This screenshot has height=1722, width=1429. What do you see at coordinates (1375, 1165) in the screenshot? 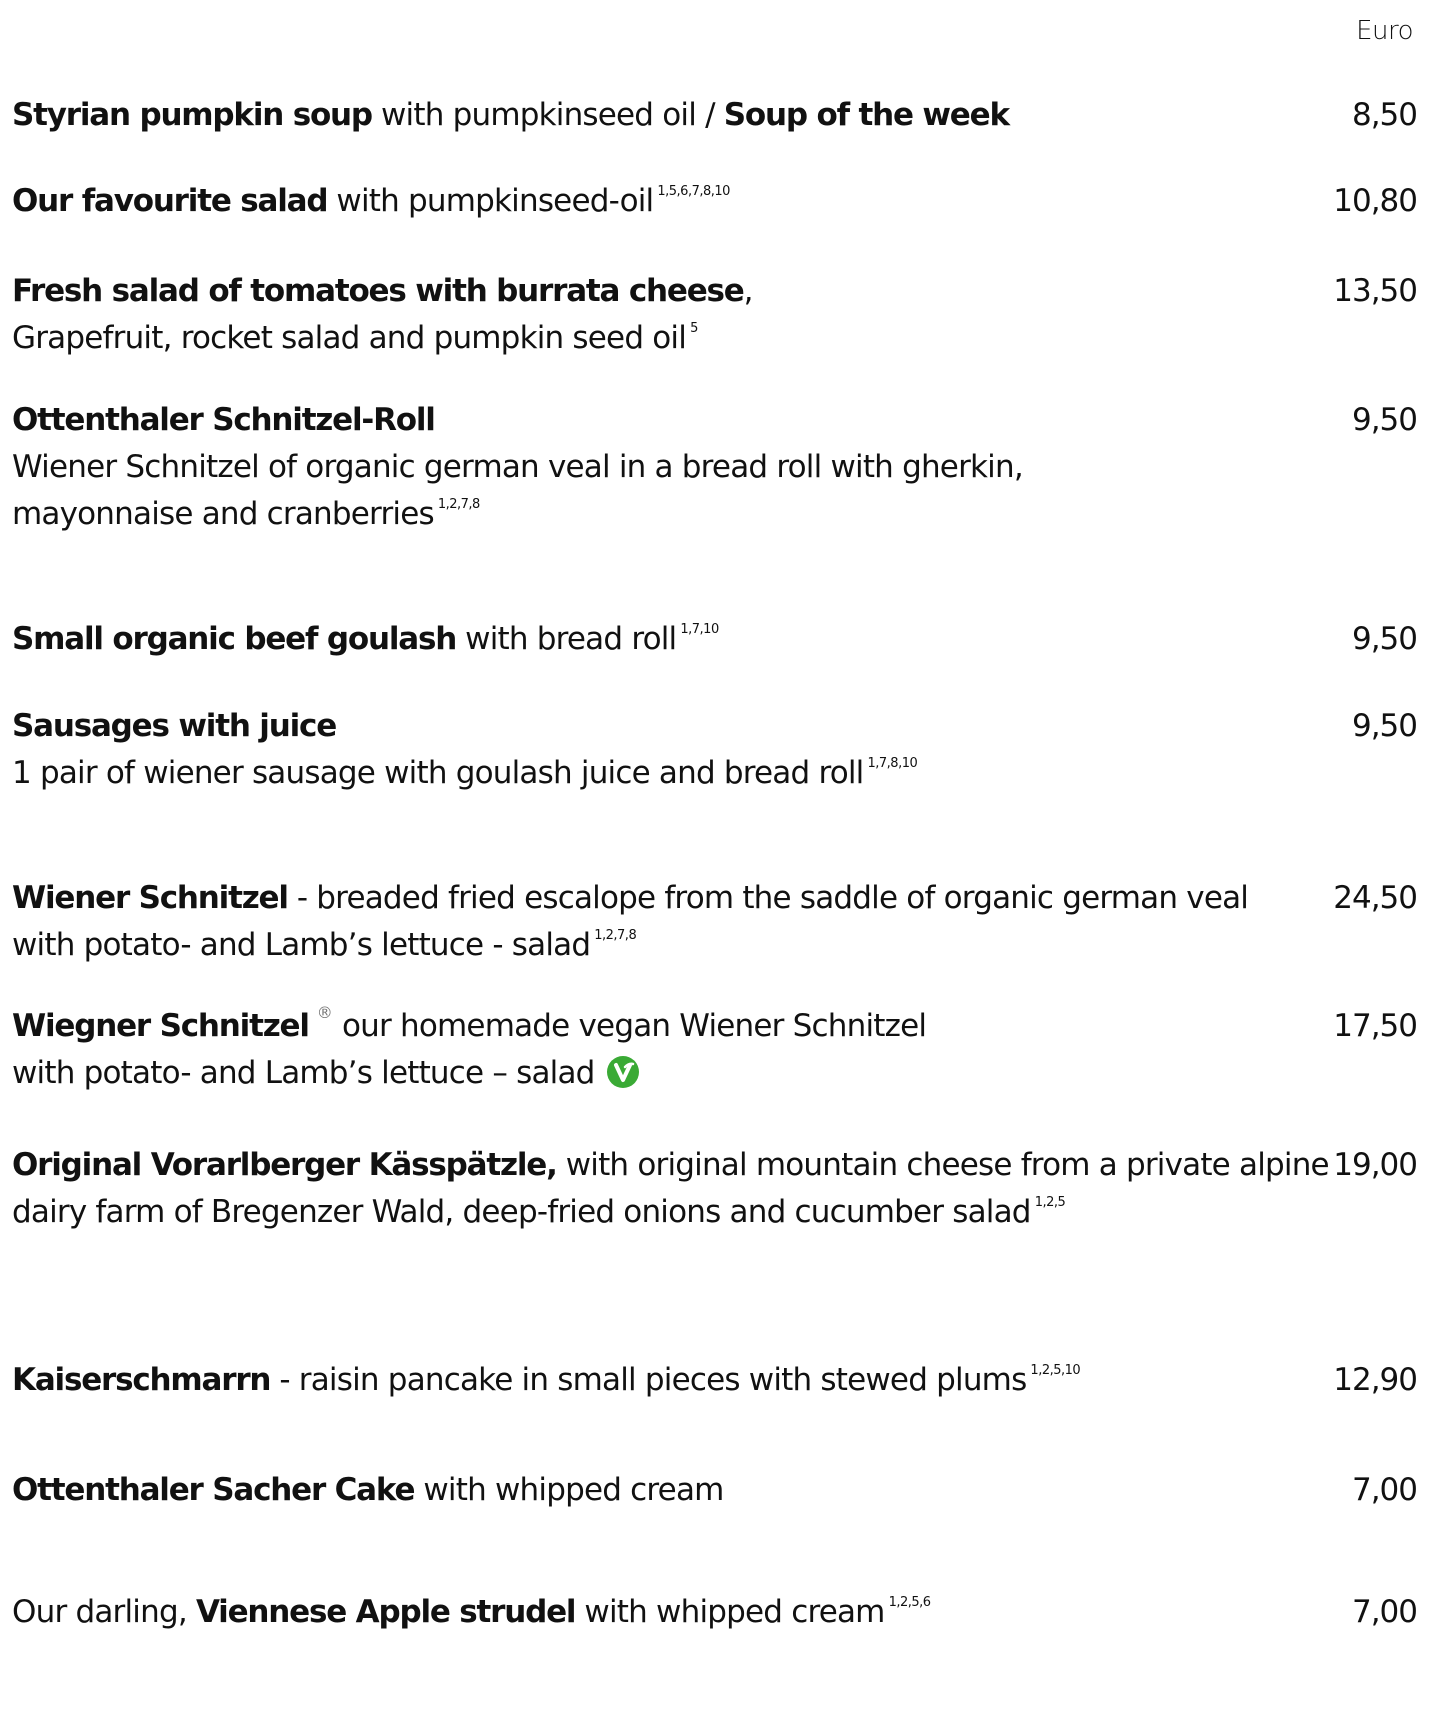
I see `dish-price: 19,00` at bounding box center [1375, 1165].